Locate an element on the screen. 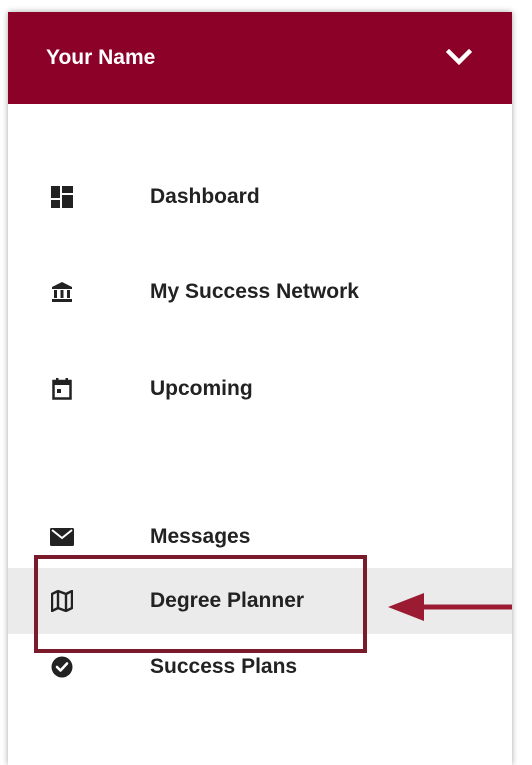  nav-item-degree-planner: Degree Planner is located at coordinates (260, 601).